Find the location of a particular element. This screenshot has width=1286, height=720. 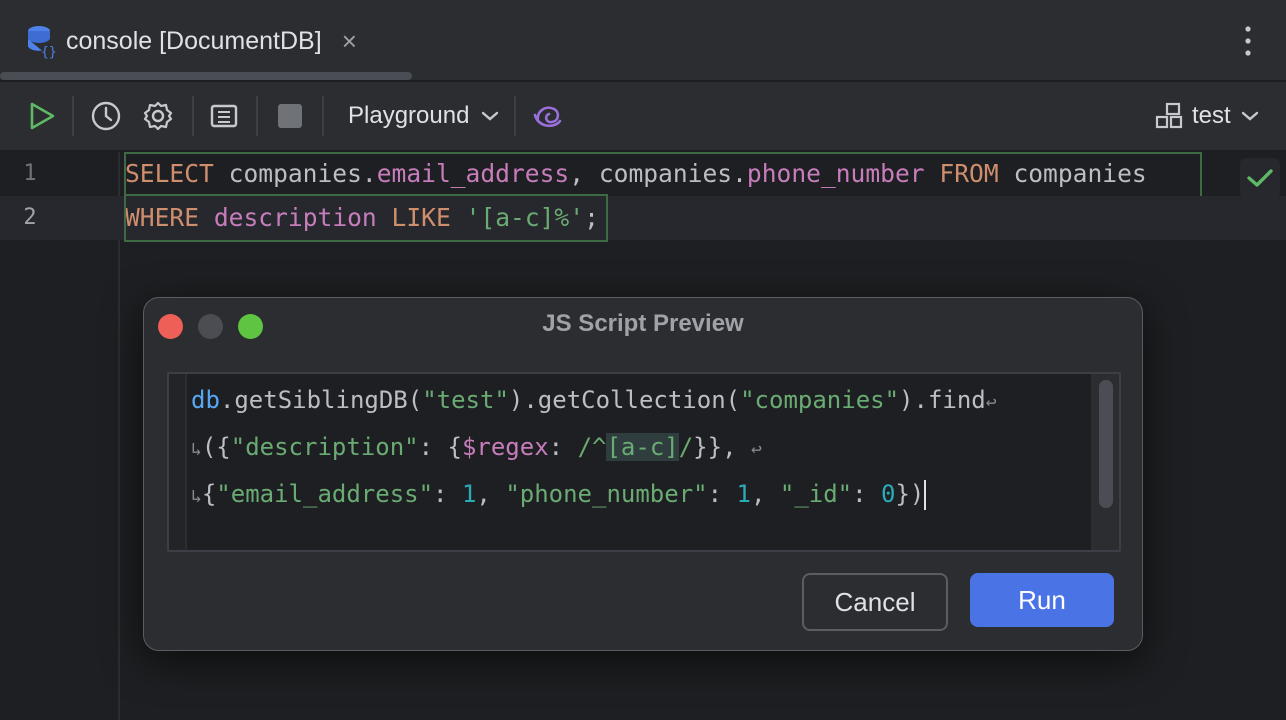

schema-label: test is located at coordinates (1211, 115).